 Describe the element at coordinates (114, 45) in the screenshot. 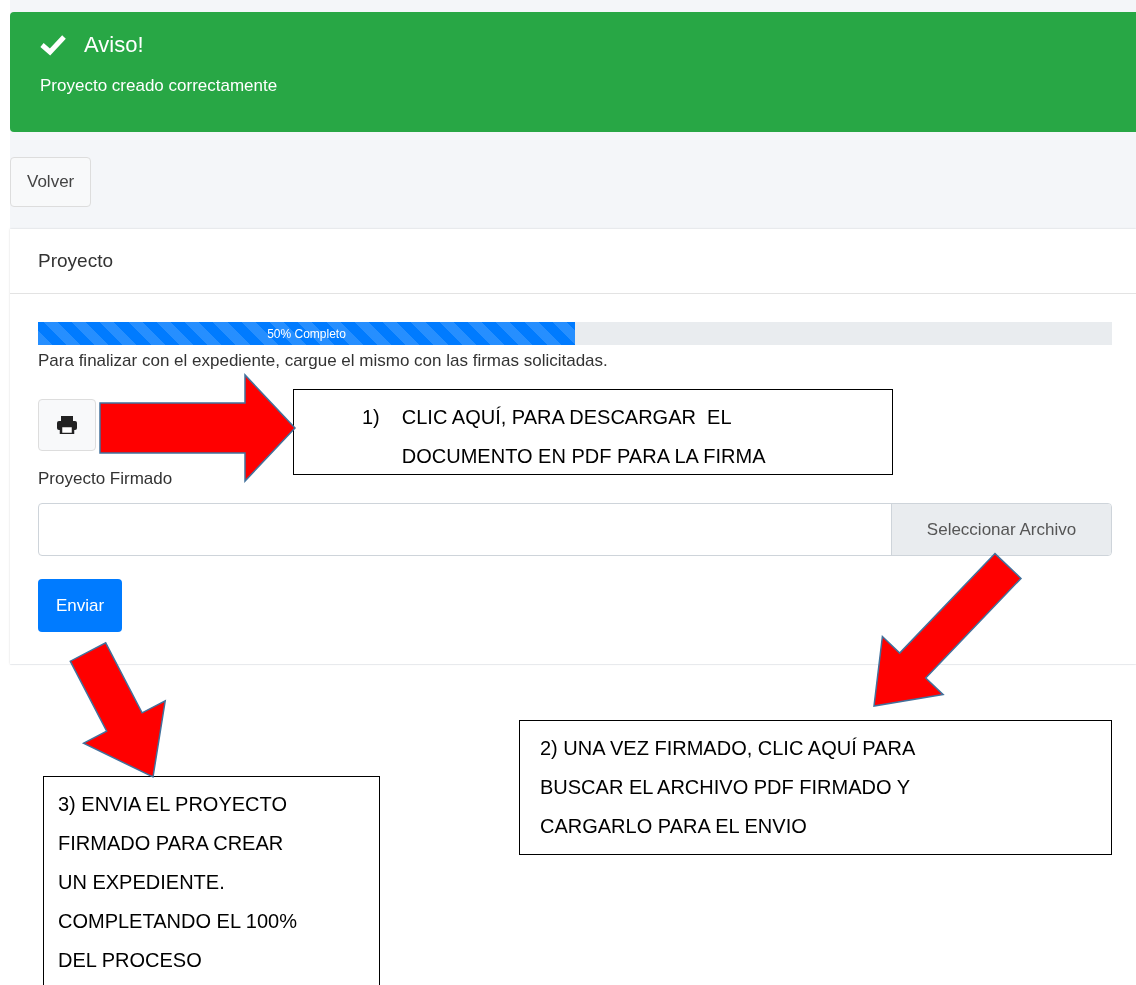

I see `alert-title: Aviso!` at that location.